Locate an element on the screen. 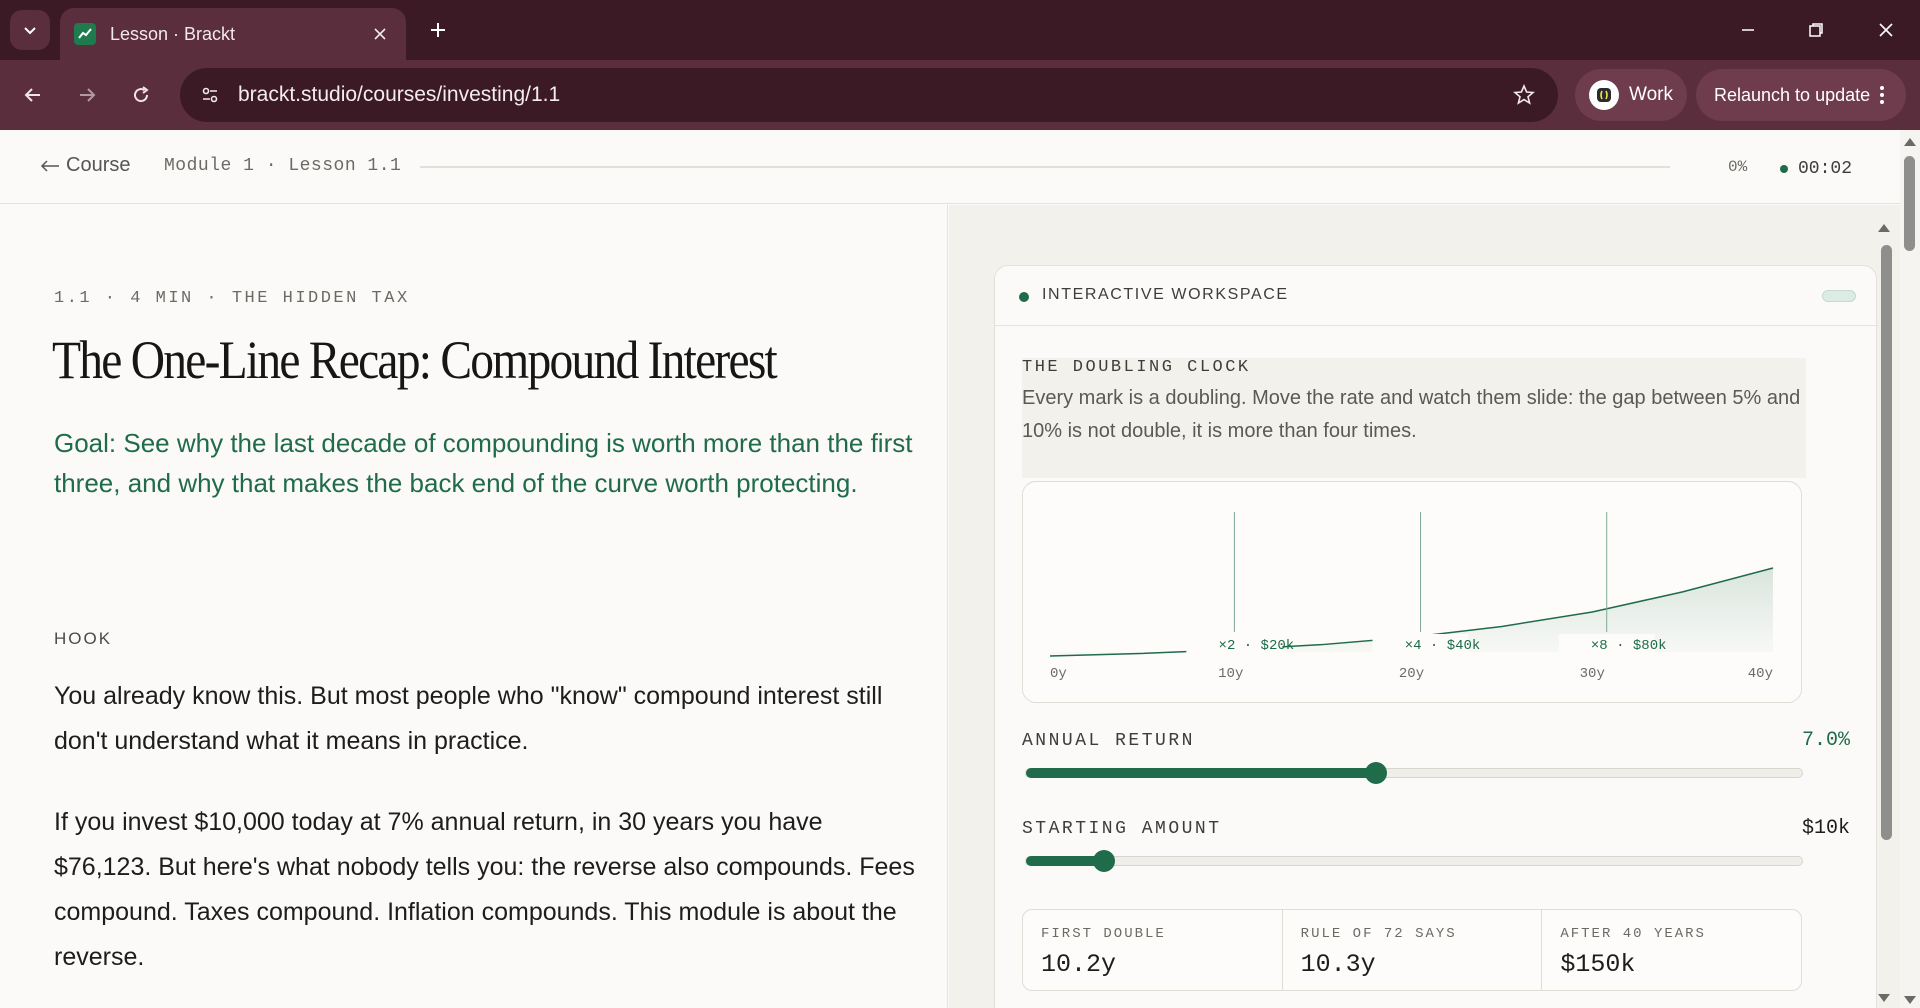 This screenshot has height=1008, width=1920. x-tick-label: 0y is located at coordinates (1058, 674).